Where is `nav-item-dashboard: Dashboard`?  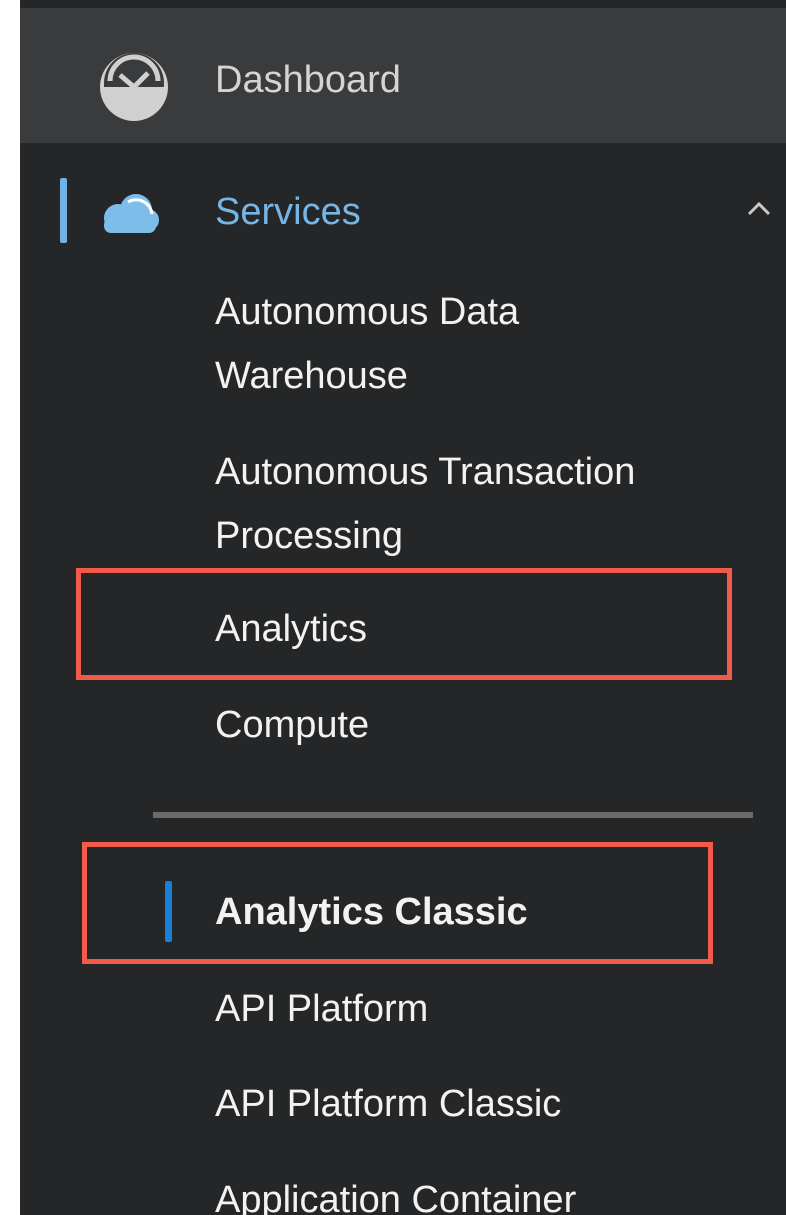
nav-item-dashboard: Dashboard is located at coordinates (403, 75).